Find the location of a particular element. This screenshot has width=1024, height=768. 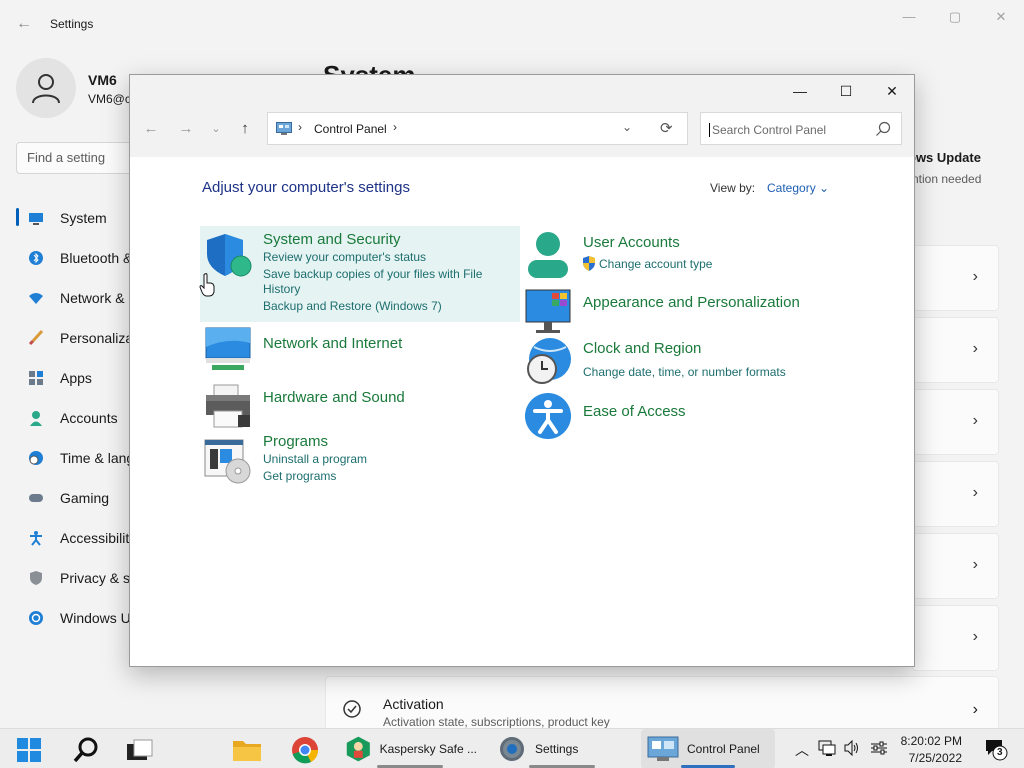

notification-count: 3 is located at coordinates (1000, 752).